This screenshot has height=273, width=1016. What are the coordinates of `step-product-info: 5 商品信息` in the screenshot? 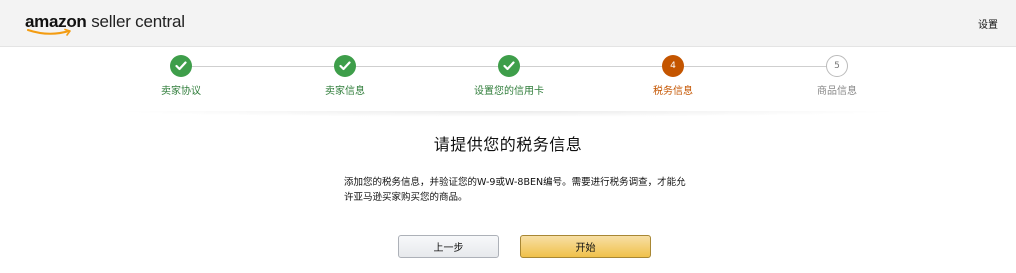 It's located at (837, 76).